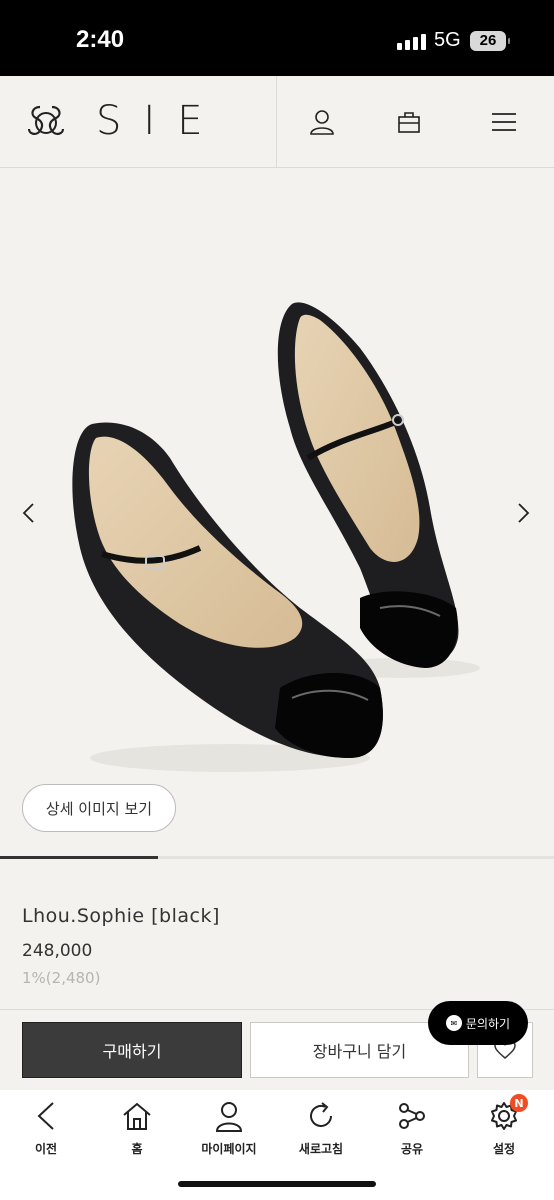 This screenshot has height=1200, width=554. What do you see at coordinates (409, 122) in the screenshot?
I see `shopping-bag-icon` at bounding box center [409, 122].